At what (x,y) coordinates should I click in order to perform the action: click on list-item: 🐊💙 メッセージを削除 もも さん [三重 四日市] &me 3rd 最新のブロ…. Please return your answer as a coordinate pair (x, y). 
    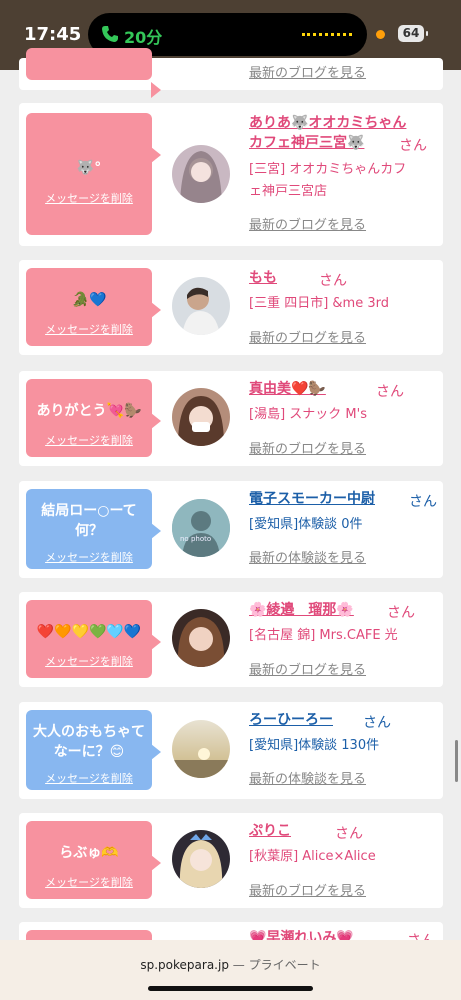
    Looking at the image, I should click on (231, 307).